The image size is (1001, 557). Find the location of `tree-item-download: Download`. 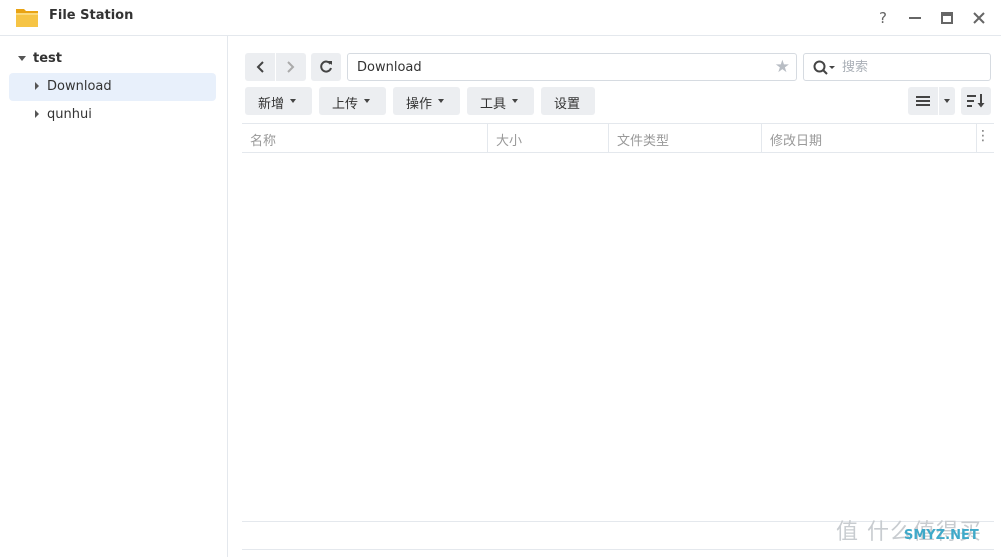

tree-item-download: Download is located at coordinates (112, 87).